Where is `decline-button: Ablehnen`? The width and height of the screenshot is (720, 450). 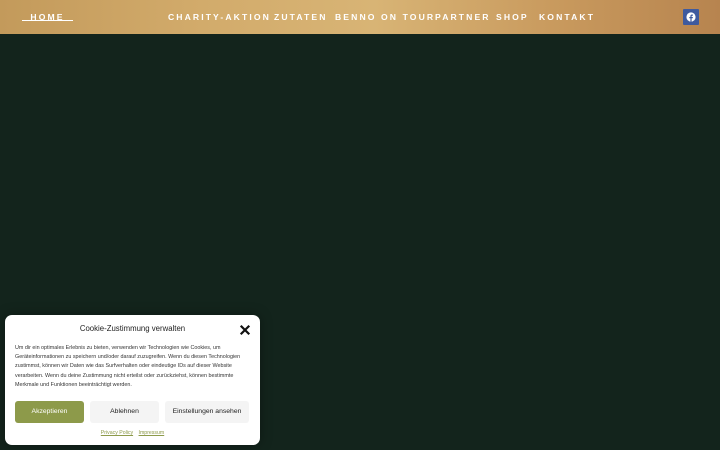
decline-button: Ablehnen is located at coordinates (124, 412).